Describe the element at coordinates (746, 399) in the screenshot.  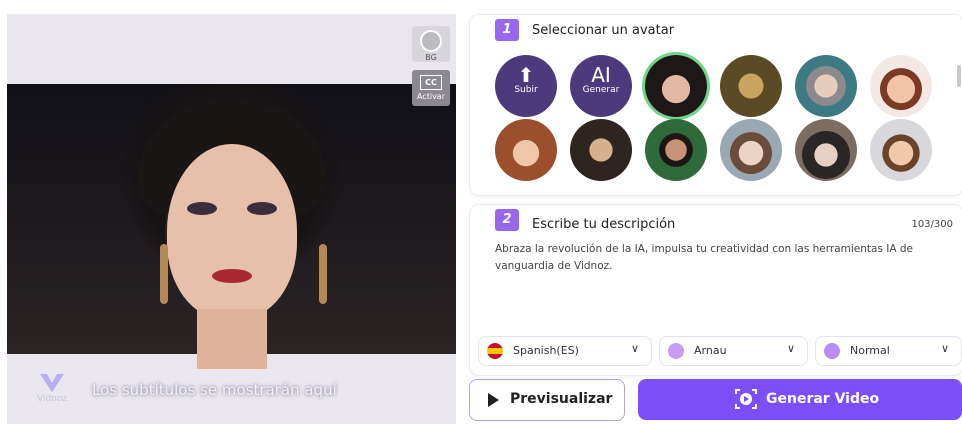
I see `video-camera-icon` at that location.